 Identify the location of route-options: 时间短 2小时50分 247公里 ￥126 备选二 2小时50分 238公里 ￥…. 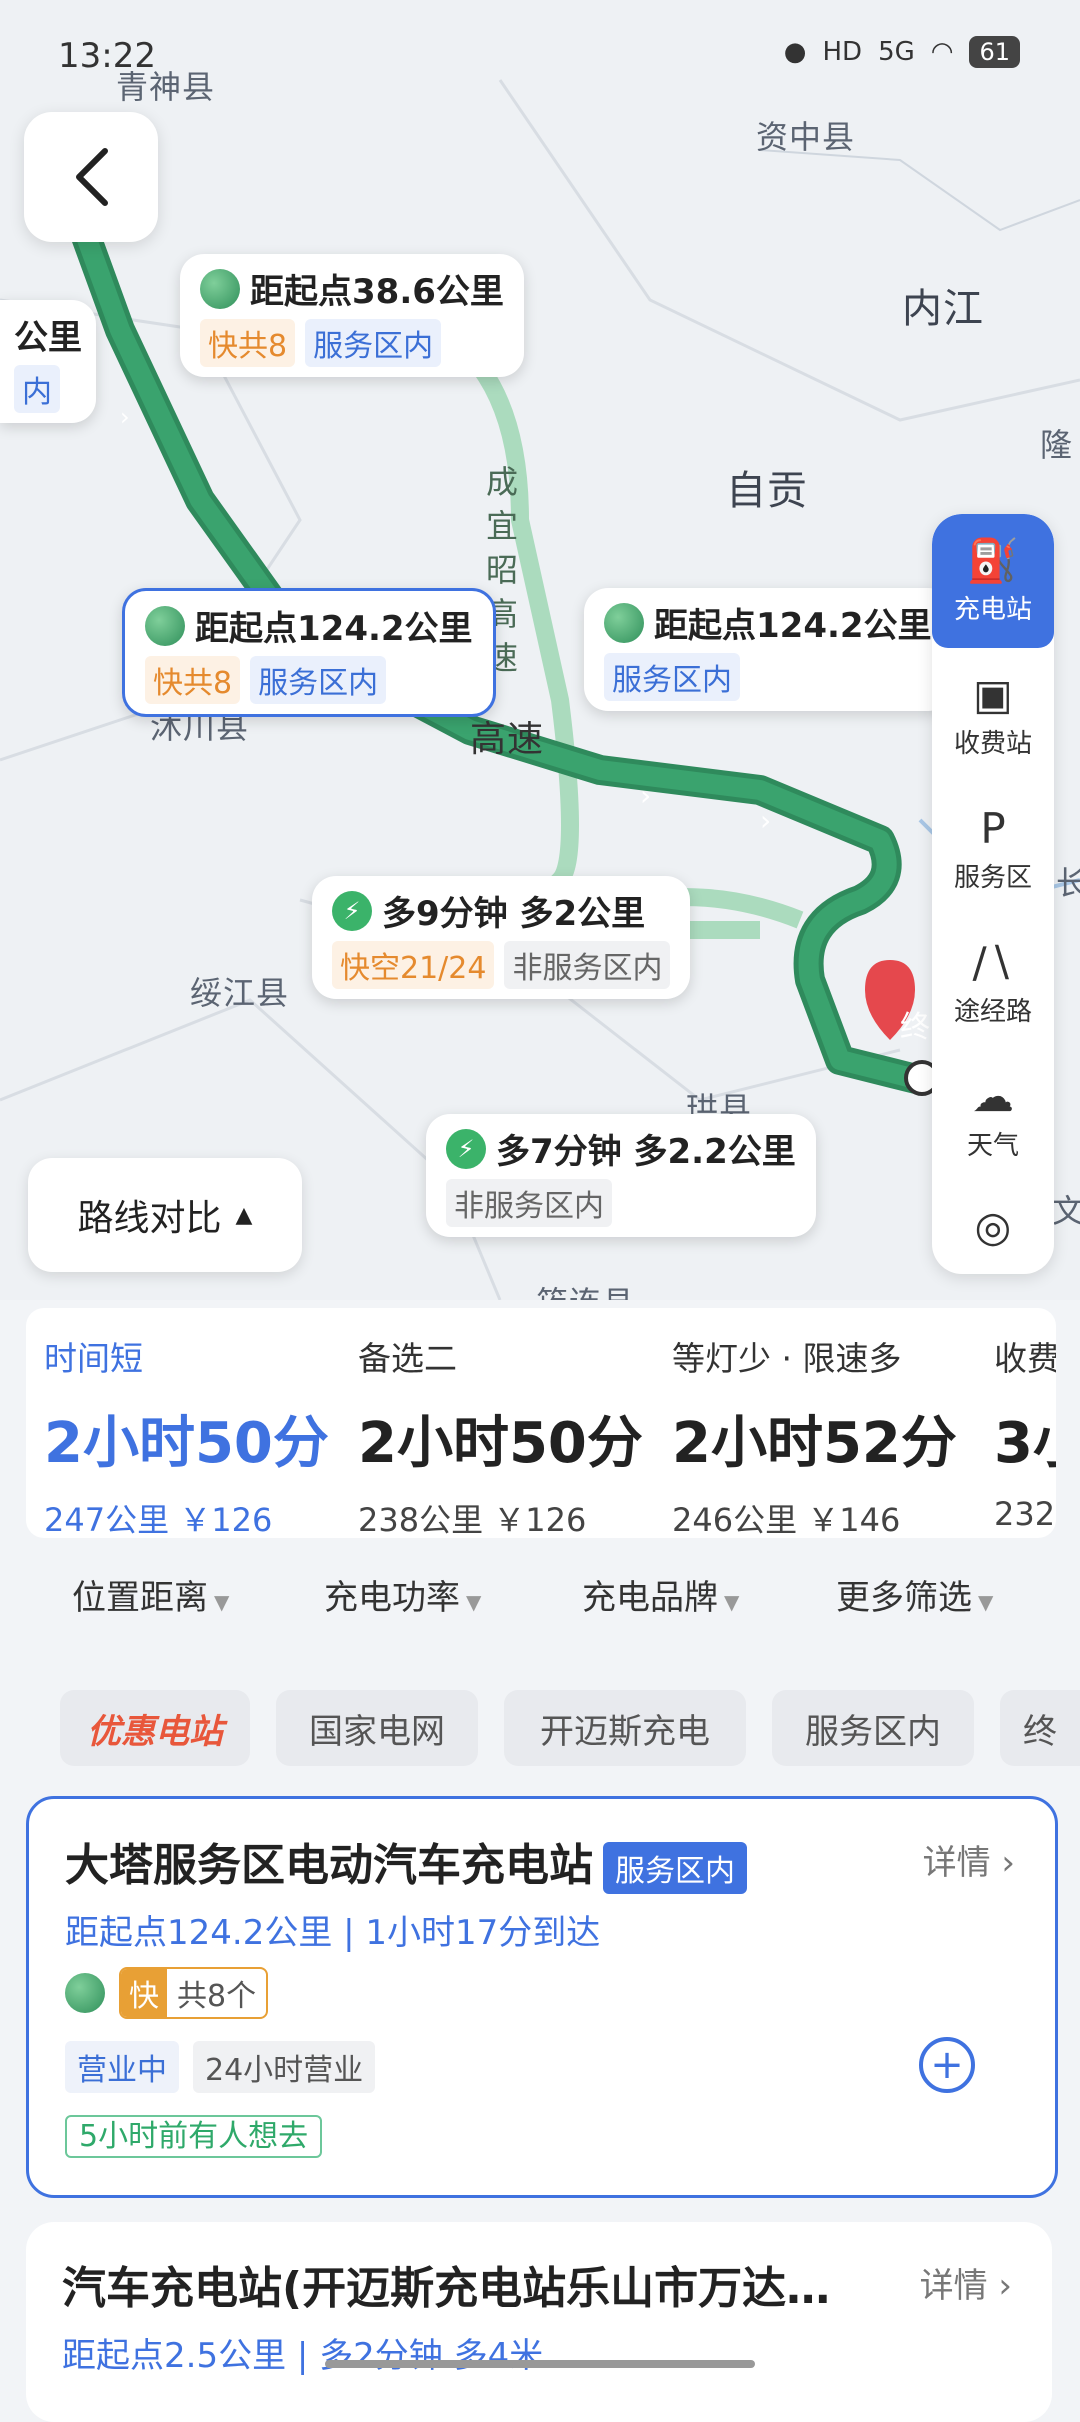
(541, 1423).